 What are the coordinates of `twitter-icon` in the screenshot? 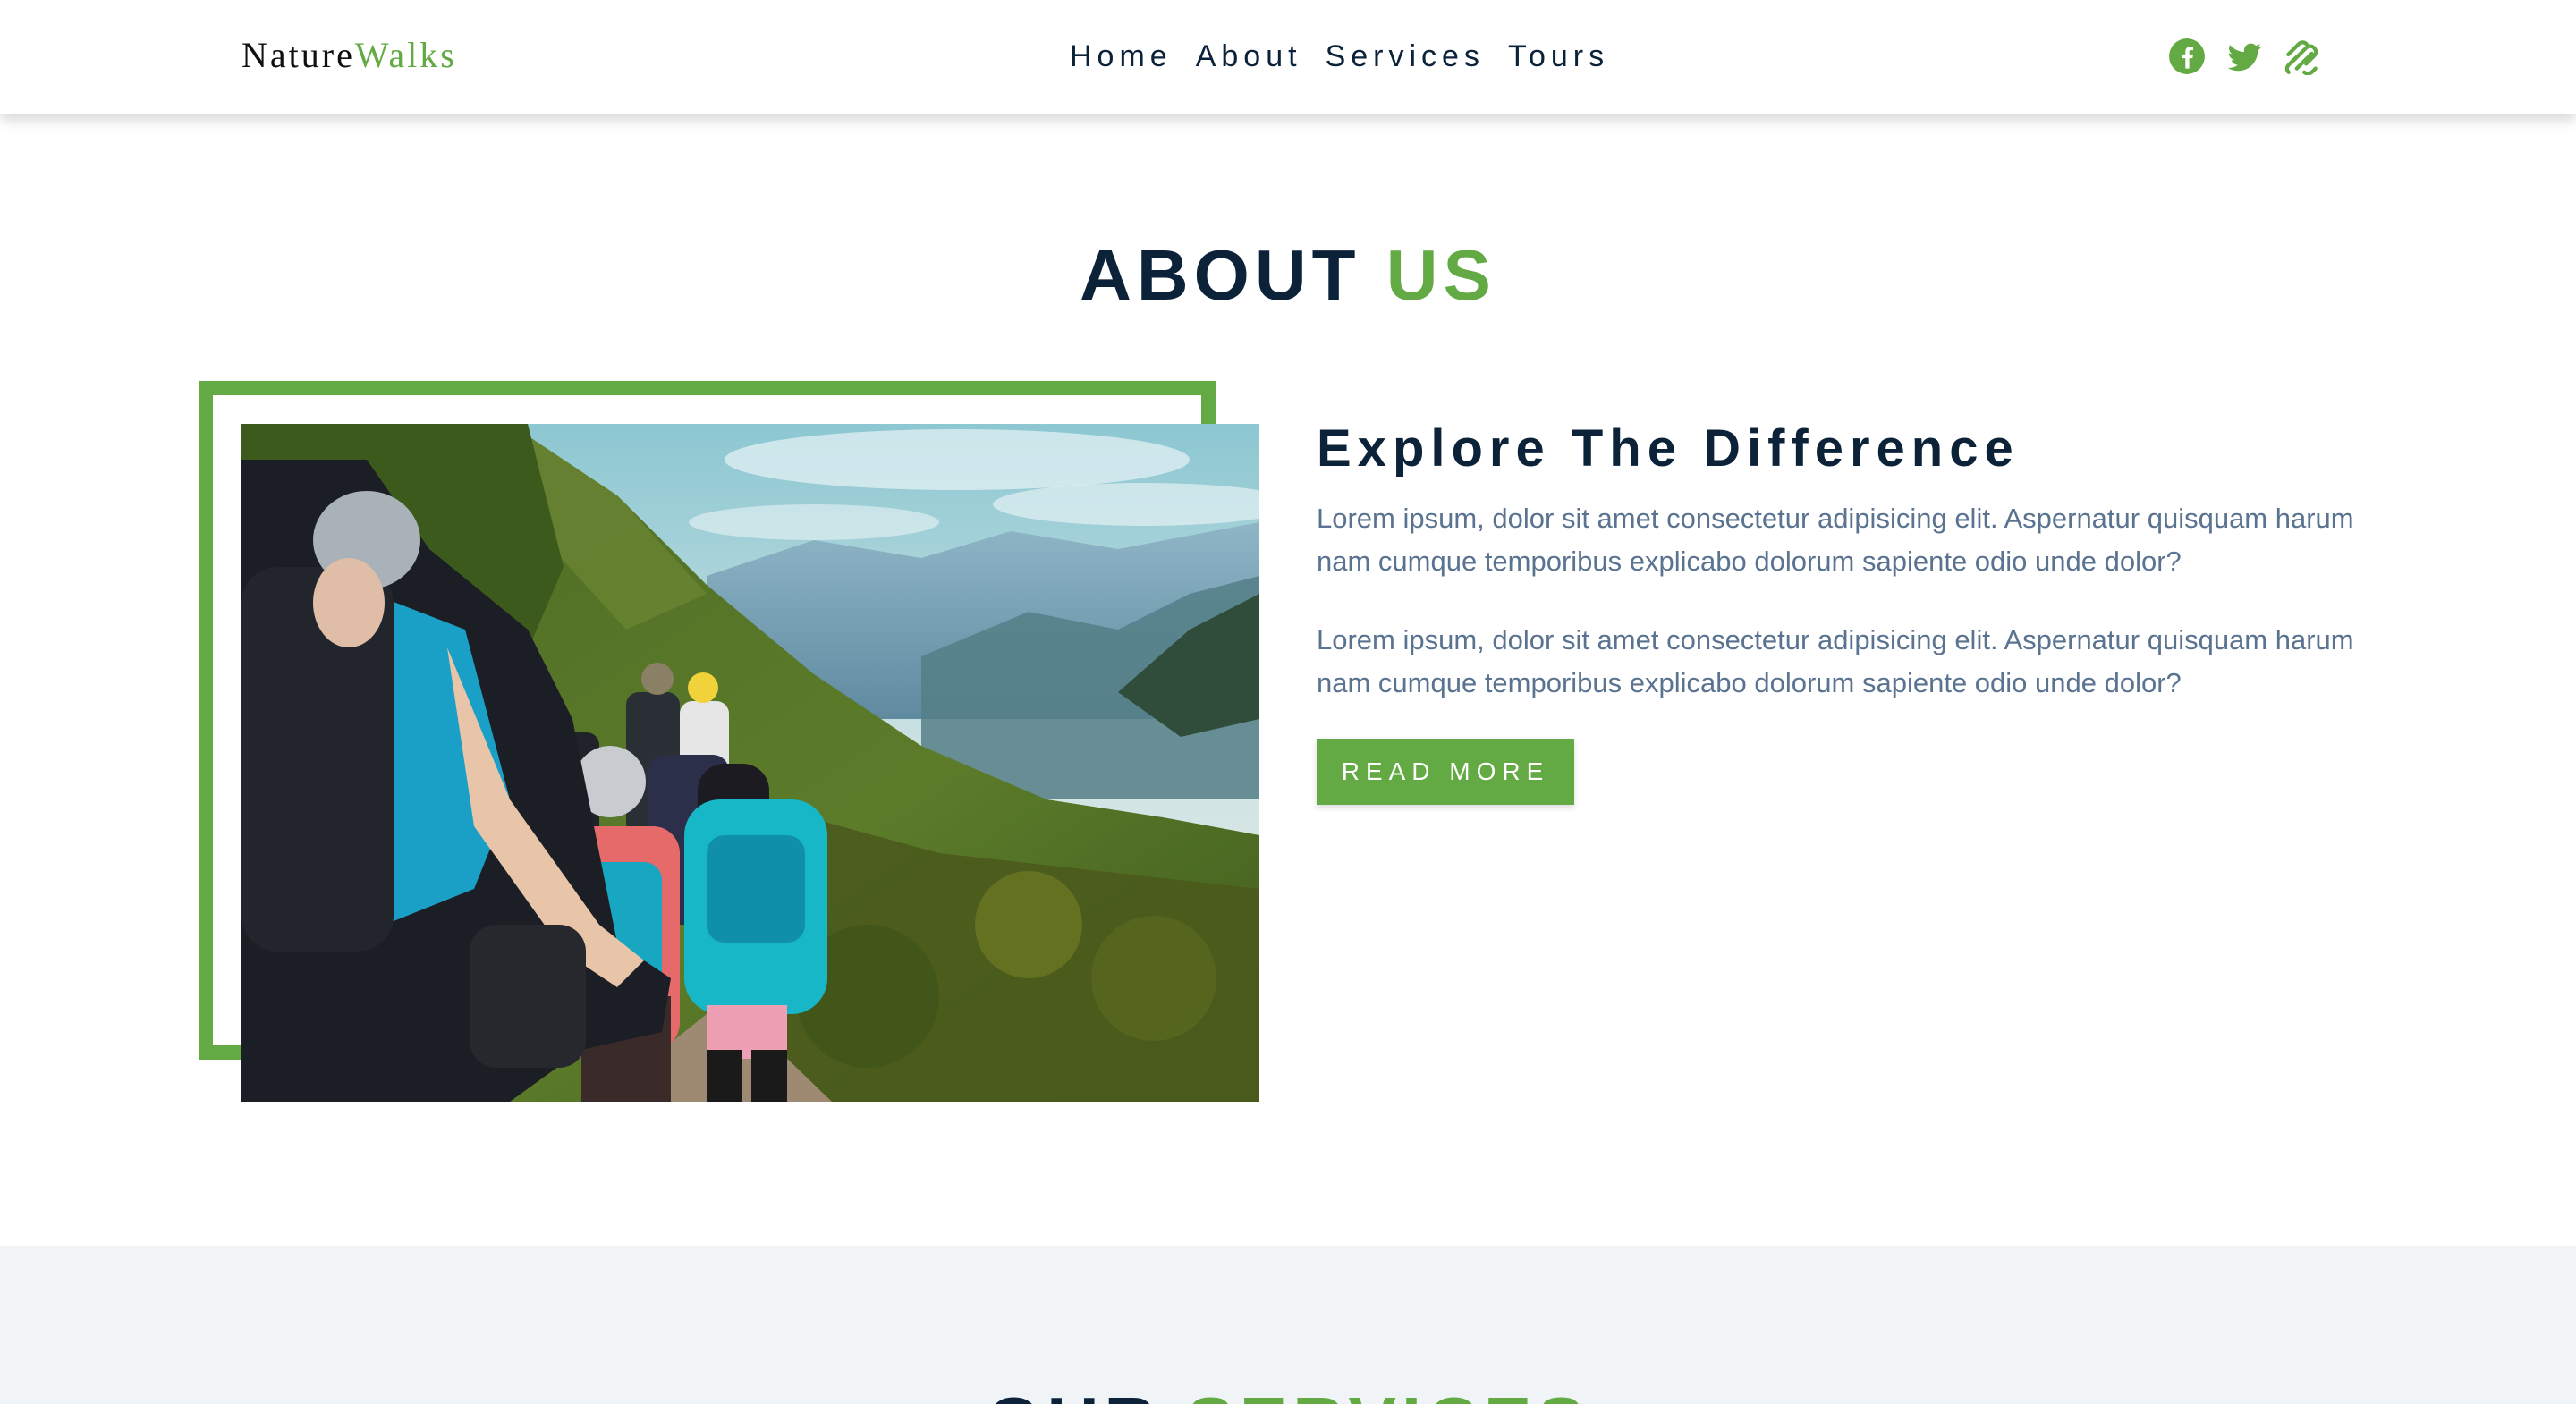 It's located at (2244, 57).